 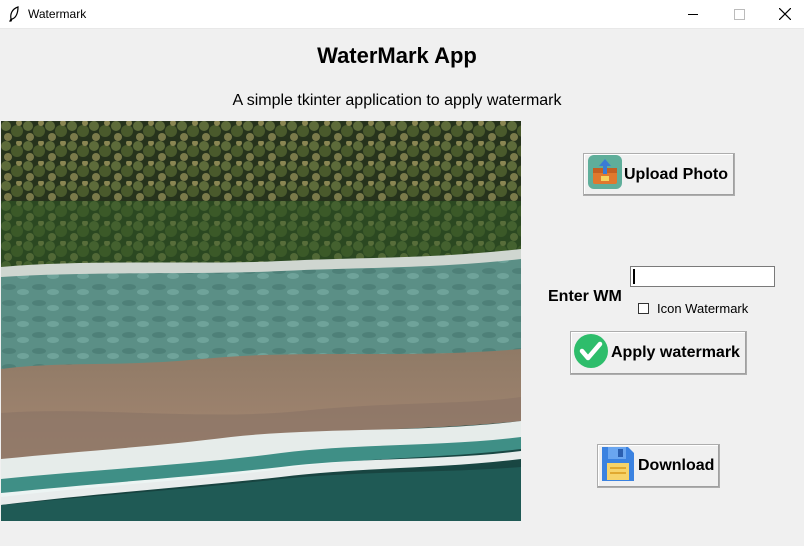 What do you see at coordinates (591, 353) in the screenshot?
I see `green-checkmark-icon` at bounding box center [591, 353].